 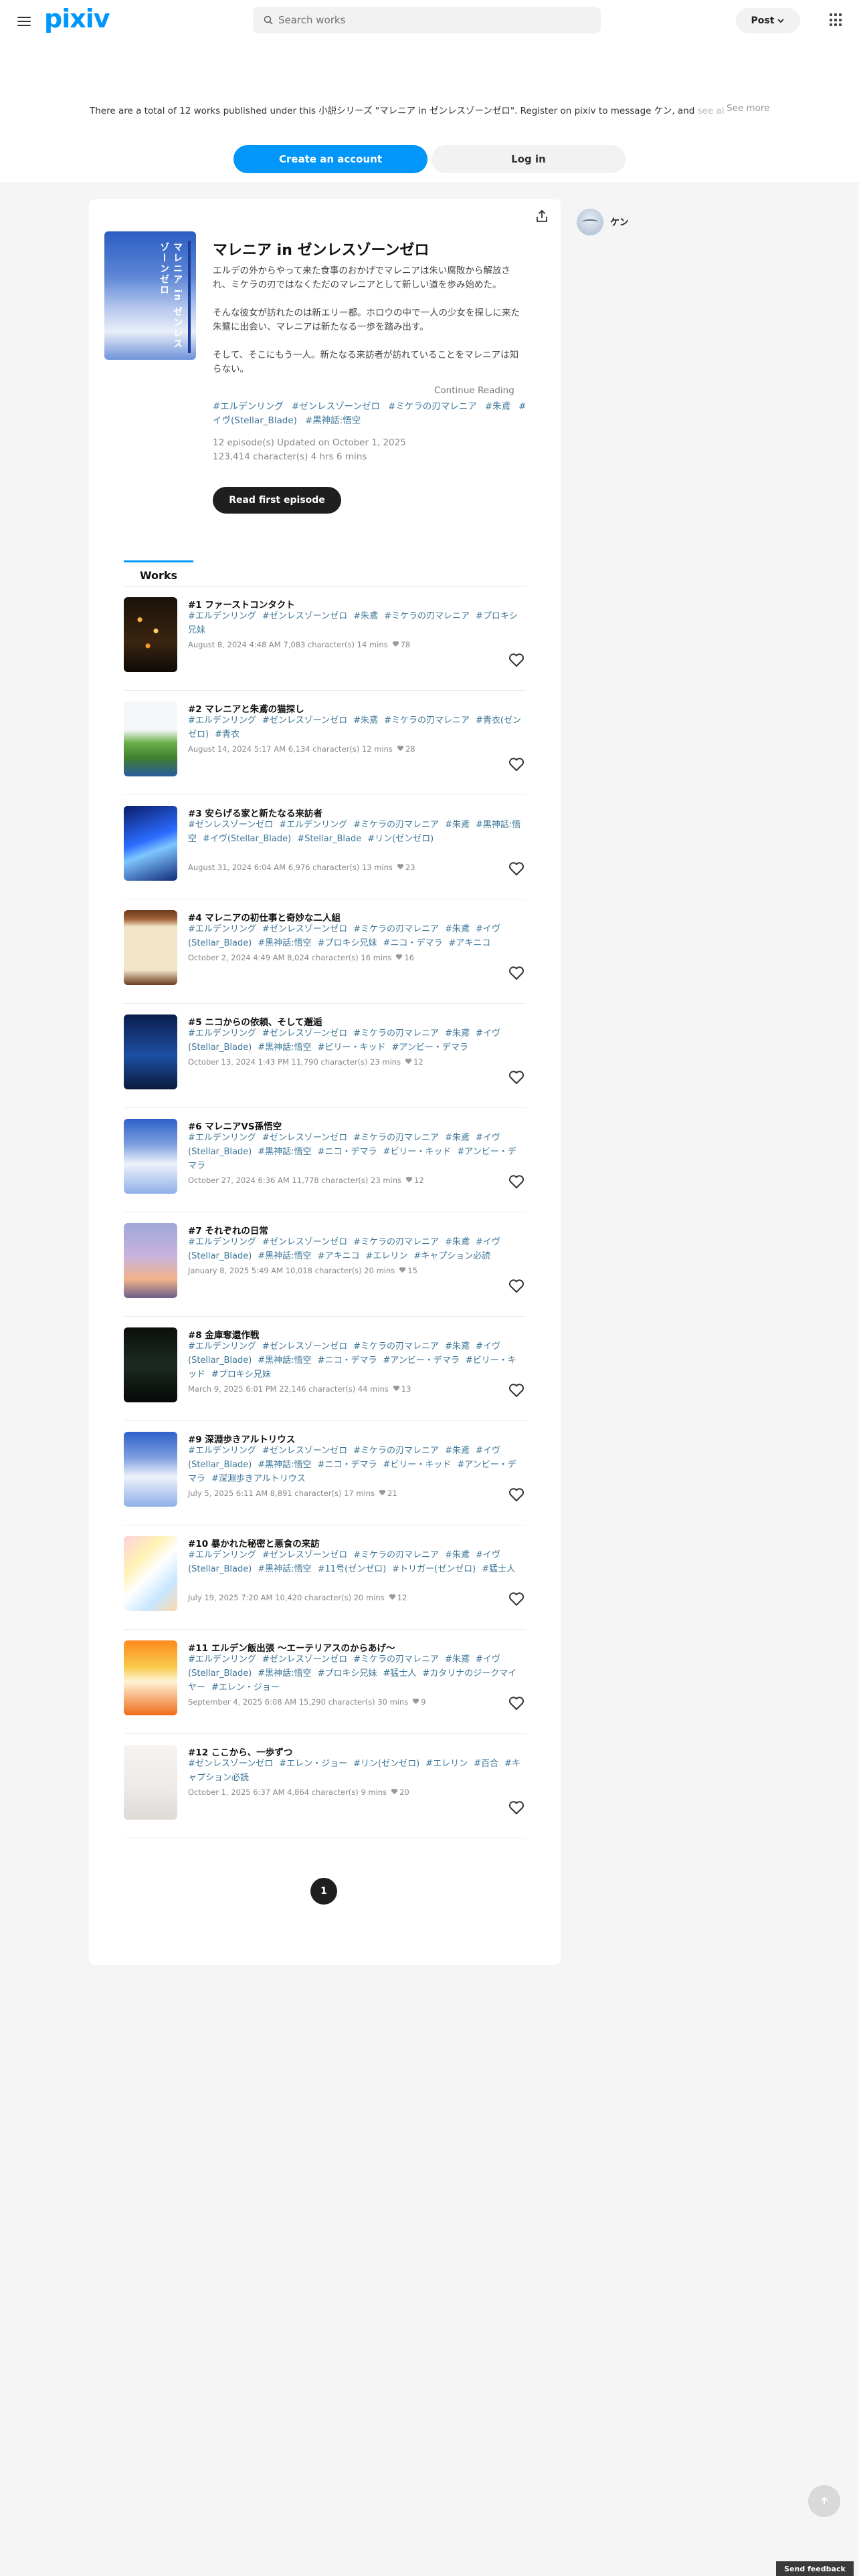 What do you see at coordinates (451, 1256) in the screenshot?
I see `tag-link: #キャプション必読` at bounding box center [451, 1256].